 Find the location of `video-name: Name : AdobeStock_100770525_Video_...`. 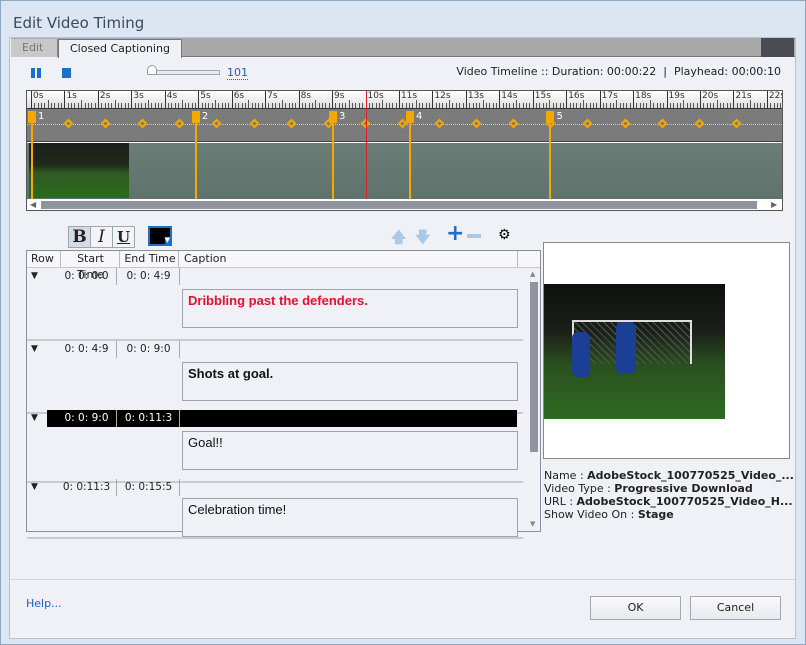

video-name: Name : AdobeStock_100770525_Video_... is located at coordinates (669, 475).